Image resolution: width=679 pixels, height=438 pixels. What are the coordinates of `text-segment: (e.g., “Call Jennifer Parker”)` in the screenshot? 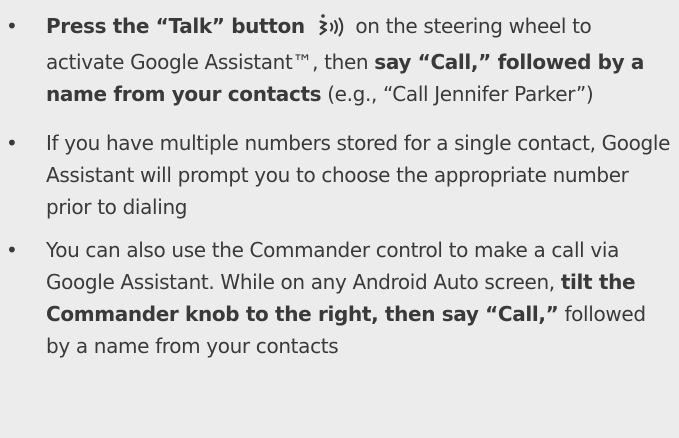 It's located at (457, 94).